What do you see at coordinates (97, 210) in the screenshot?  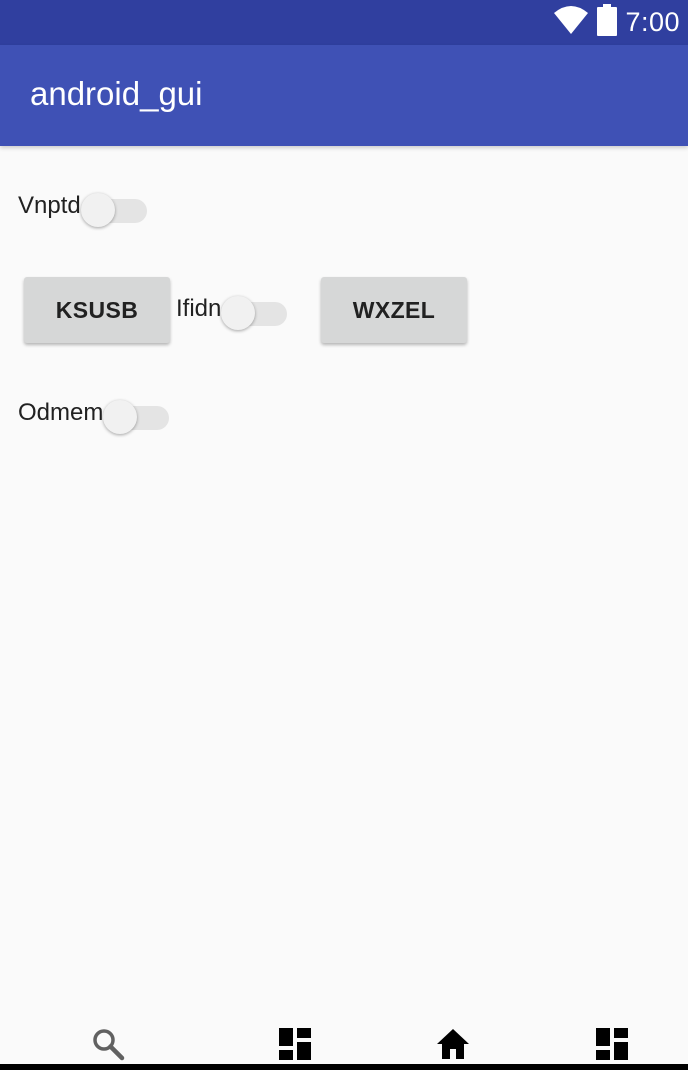 I see `switch-thumb` at bounding box center [97, 210].